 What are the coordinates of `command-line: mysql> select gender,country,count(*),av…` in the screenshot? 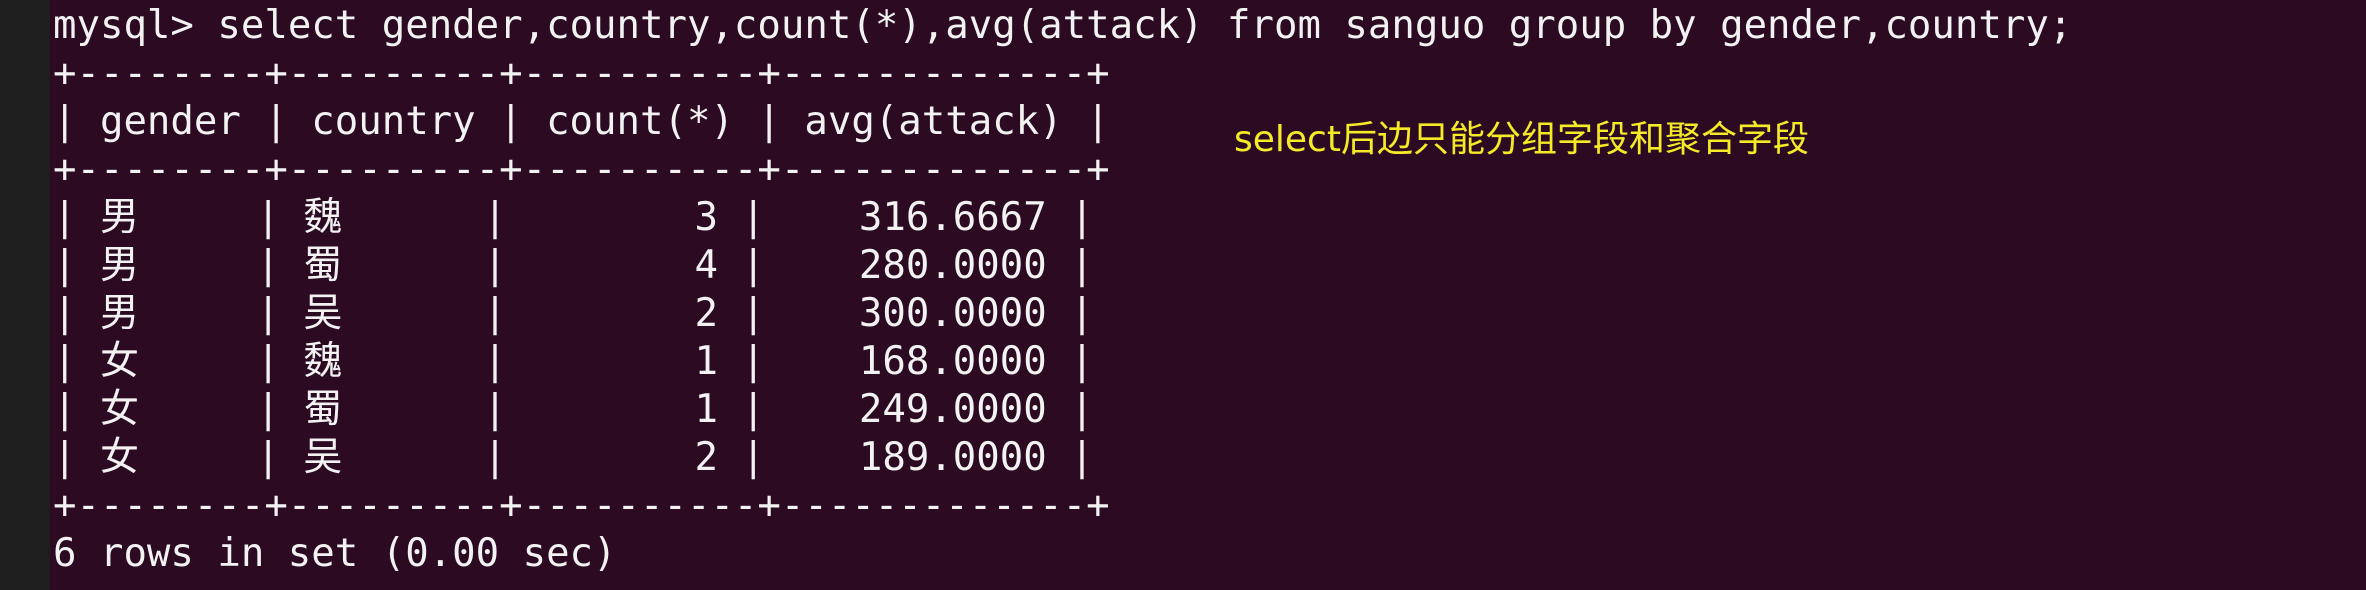 It's located at (1062, 26).